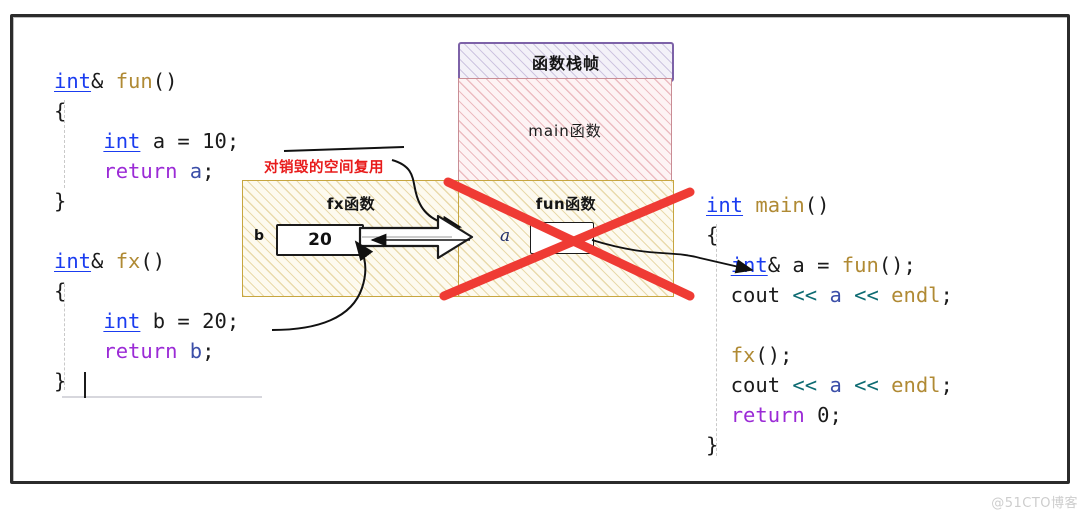  What do you see at coordinates (717, 340) in the screenshot?
I see `indent-guide-main` at bounding box center [717, 340].